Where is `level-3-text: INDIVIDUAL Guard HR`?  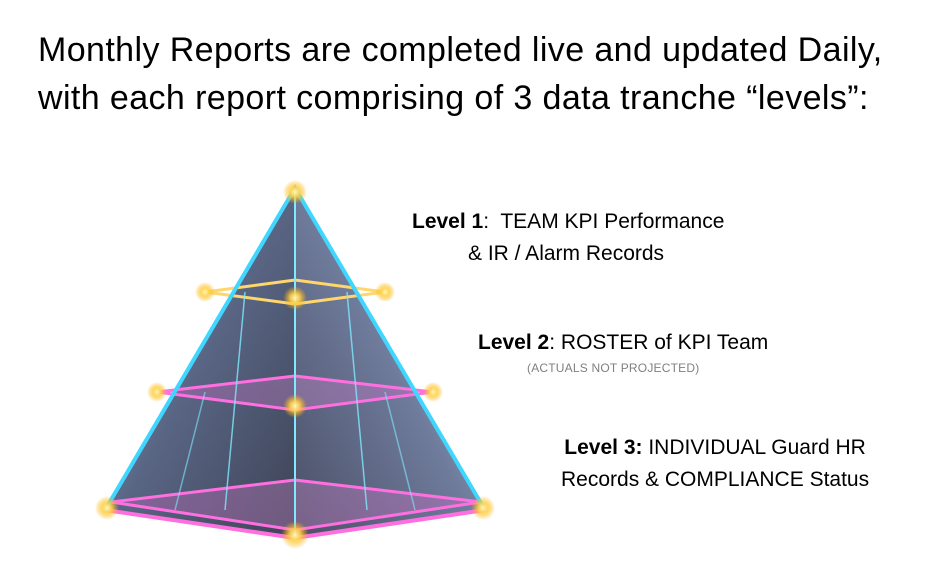 level-3-text: INDIVIDUAL Guard HR is located at coordinates (754, 447).